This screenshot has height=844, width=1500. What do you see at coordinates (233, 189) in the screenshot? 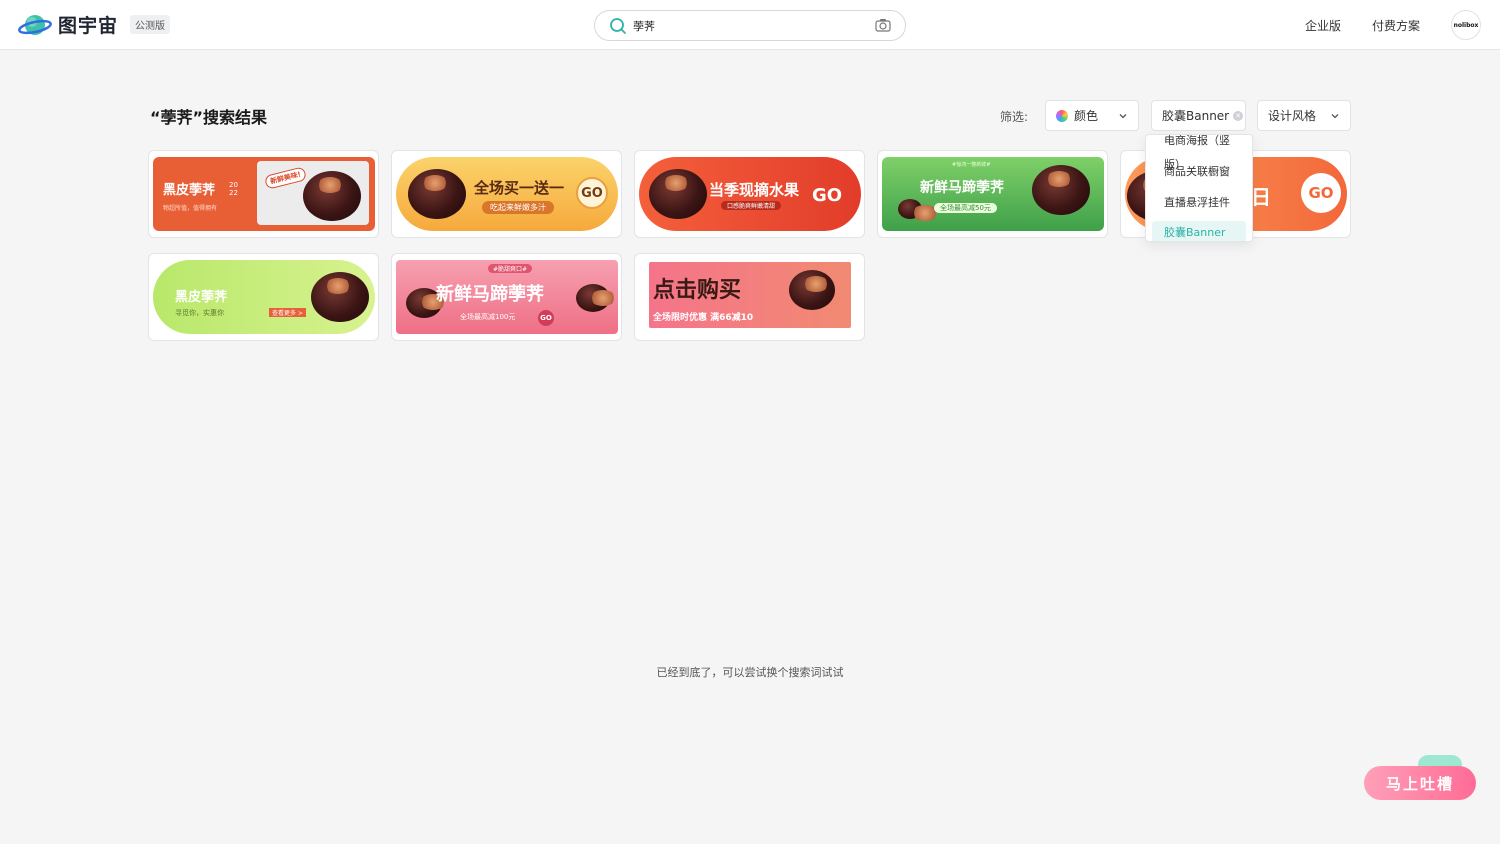
I see `banner-year: 20 22` at bounding box center [233, 189].